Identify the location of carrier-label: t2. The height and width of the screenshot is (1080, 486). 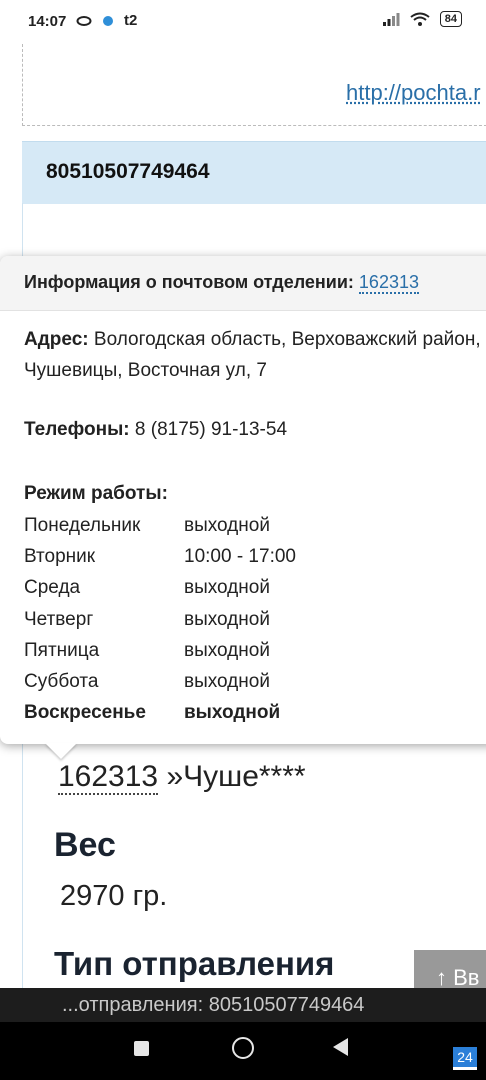
(131, 20).